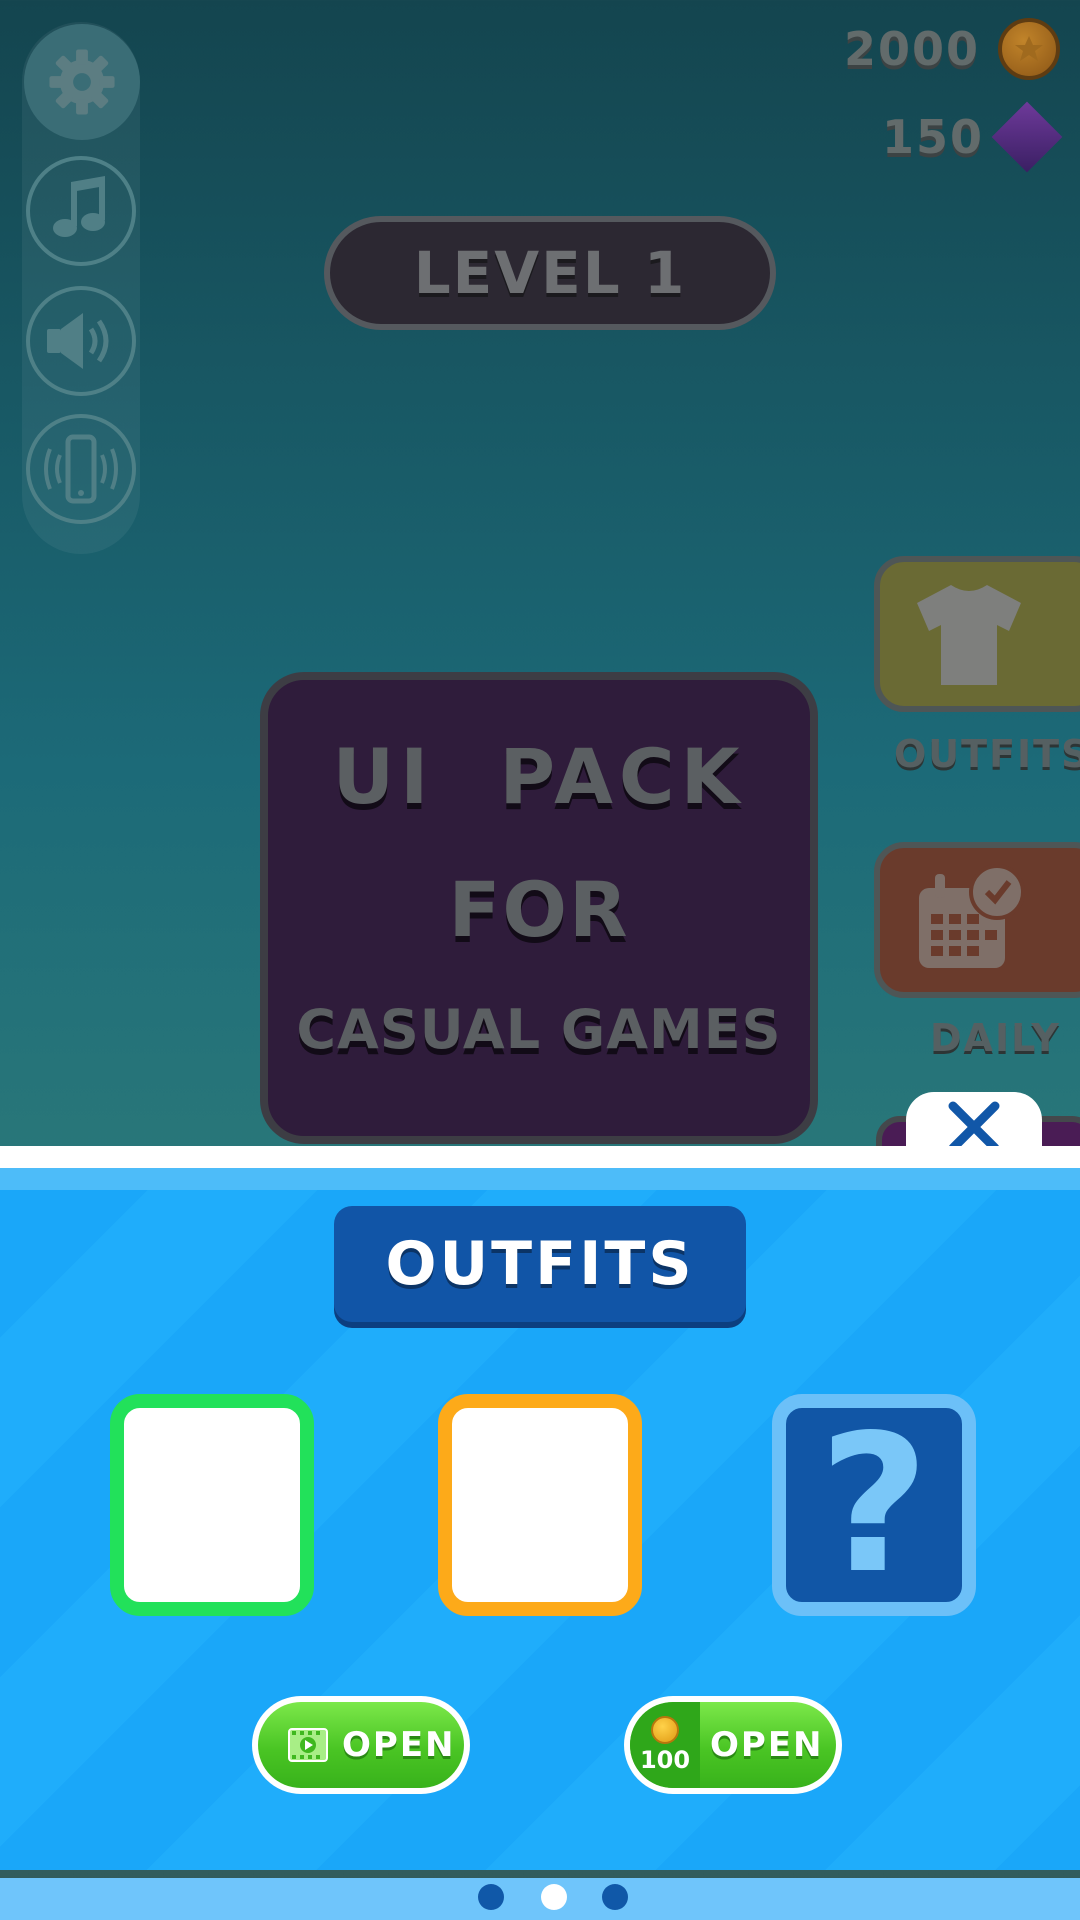  I want to click on gem-counter: 150, so click(972, 137).